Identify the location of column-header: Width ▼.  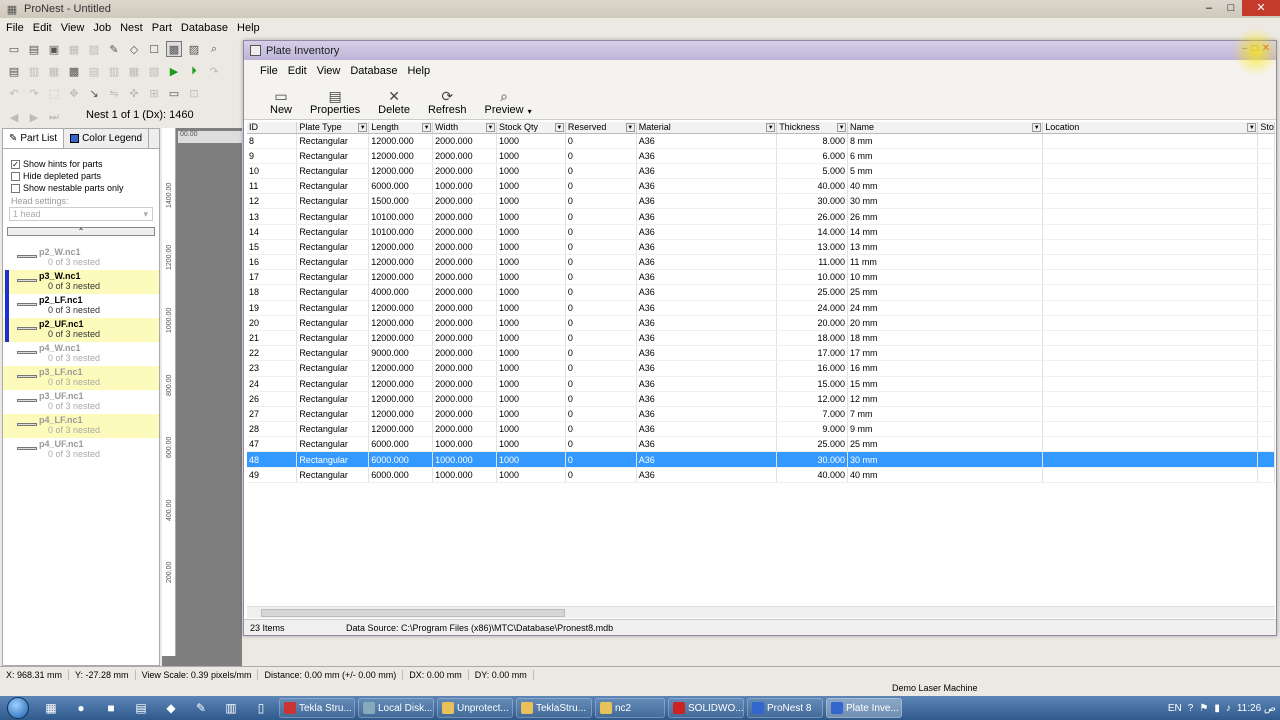
(464, 128).